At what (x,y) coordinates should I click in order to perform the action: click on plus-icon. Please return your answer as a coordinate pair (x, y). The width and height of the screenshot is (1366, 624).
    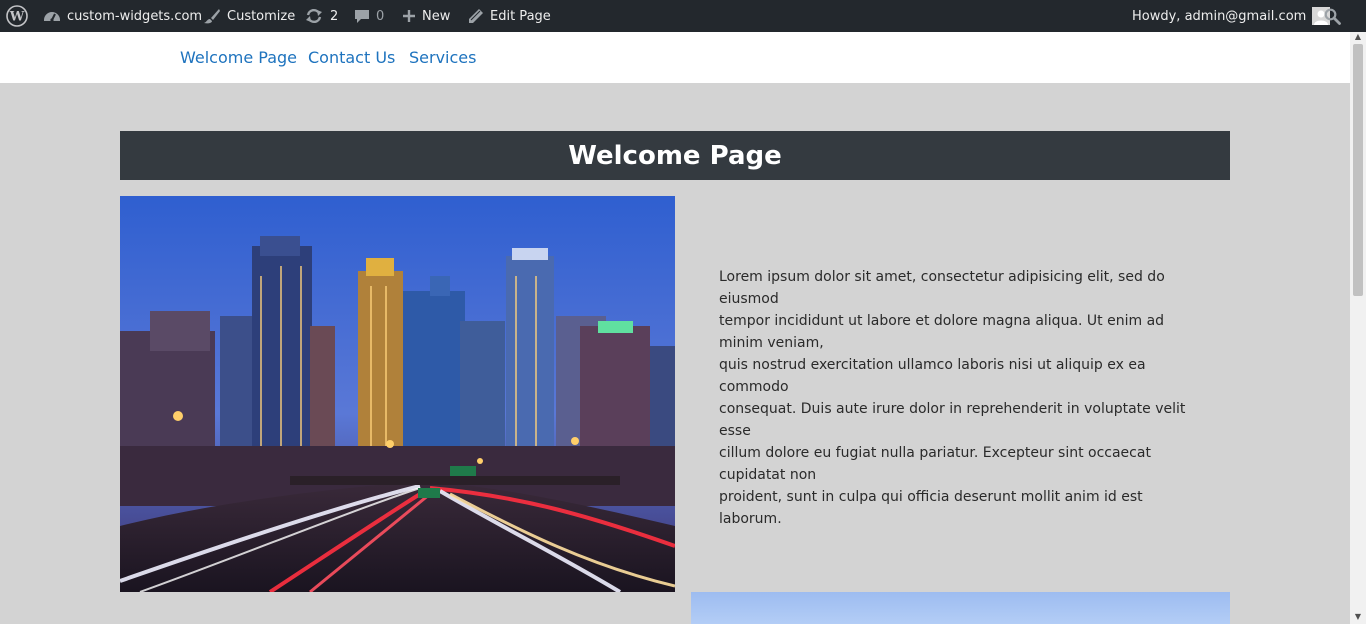
    Looking at the image, I should click on (409, 16).